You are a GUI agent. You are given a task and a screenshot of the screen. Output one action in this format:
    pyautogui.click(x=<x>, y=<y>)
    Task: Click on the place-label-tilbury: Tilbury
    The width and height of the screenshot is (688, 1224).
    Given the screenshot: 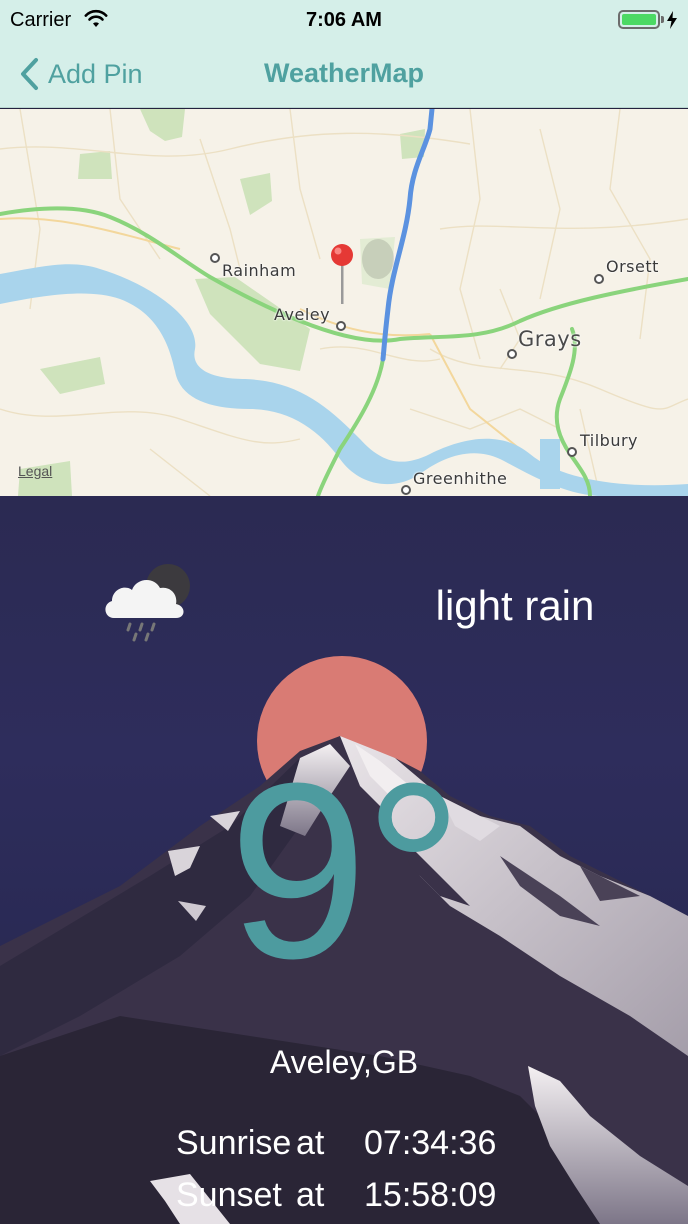 What is the action you would take?
    pyautogui.click(x=609, y=440)
    